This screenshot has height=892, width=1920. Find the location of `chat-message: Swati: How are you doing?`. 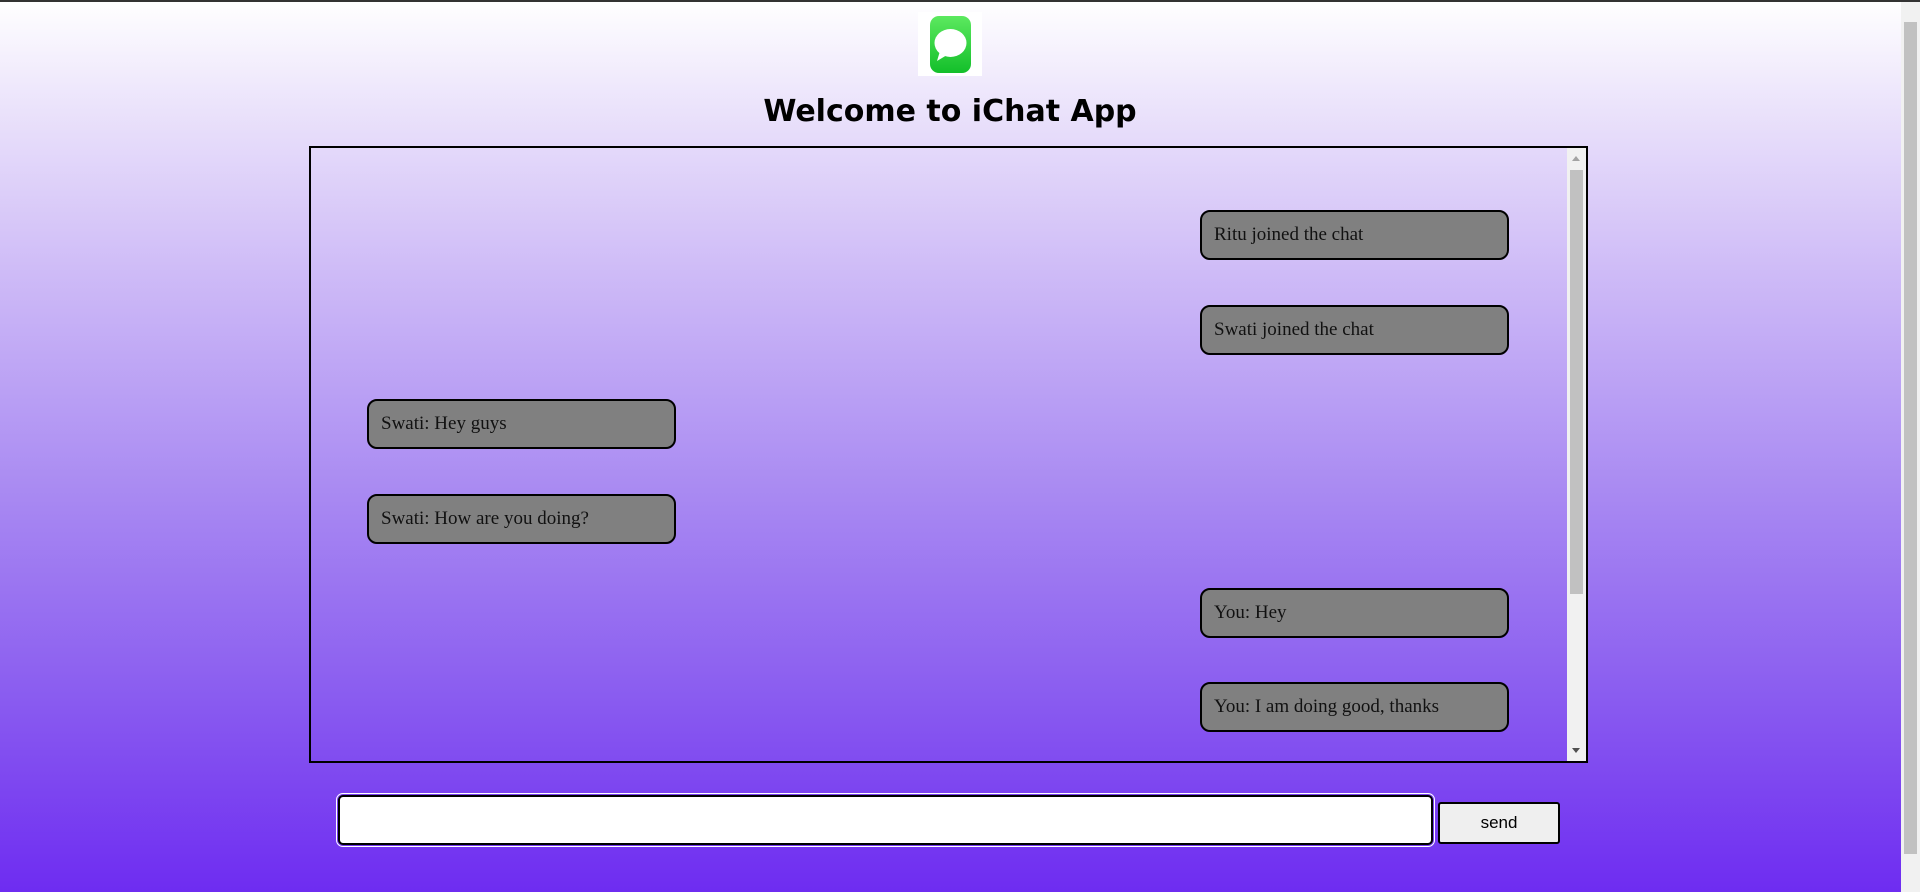

chat-message: Swati: How are you doing? is located at coordinates (521, 519).